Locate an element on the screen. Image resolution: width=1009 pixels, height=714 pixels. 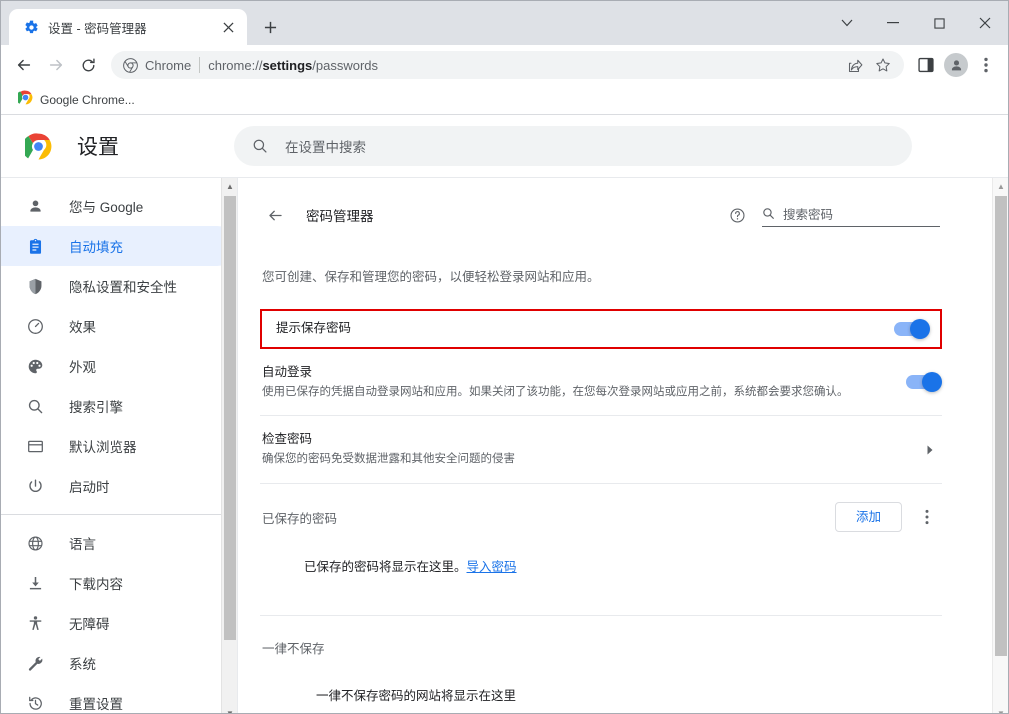
toolbar-right is located at coordinates (956, 65).